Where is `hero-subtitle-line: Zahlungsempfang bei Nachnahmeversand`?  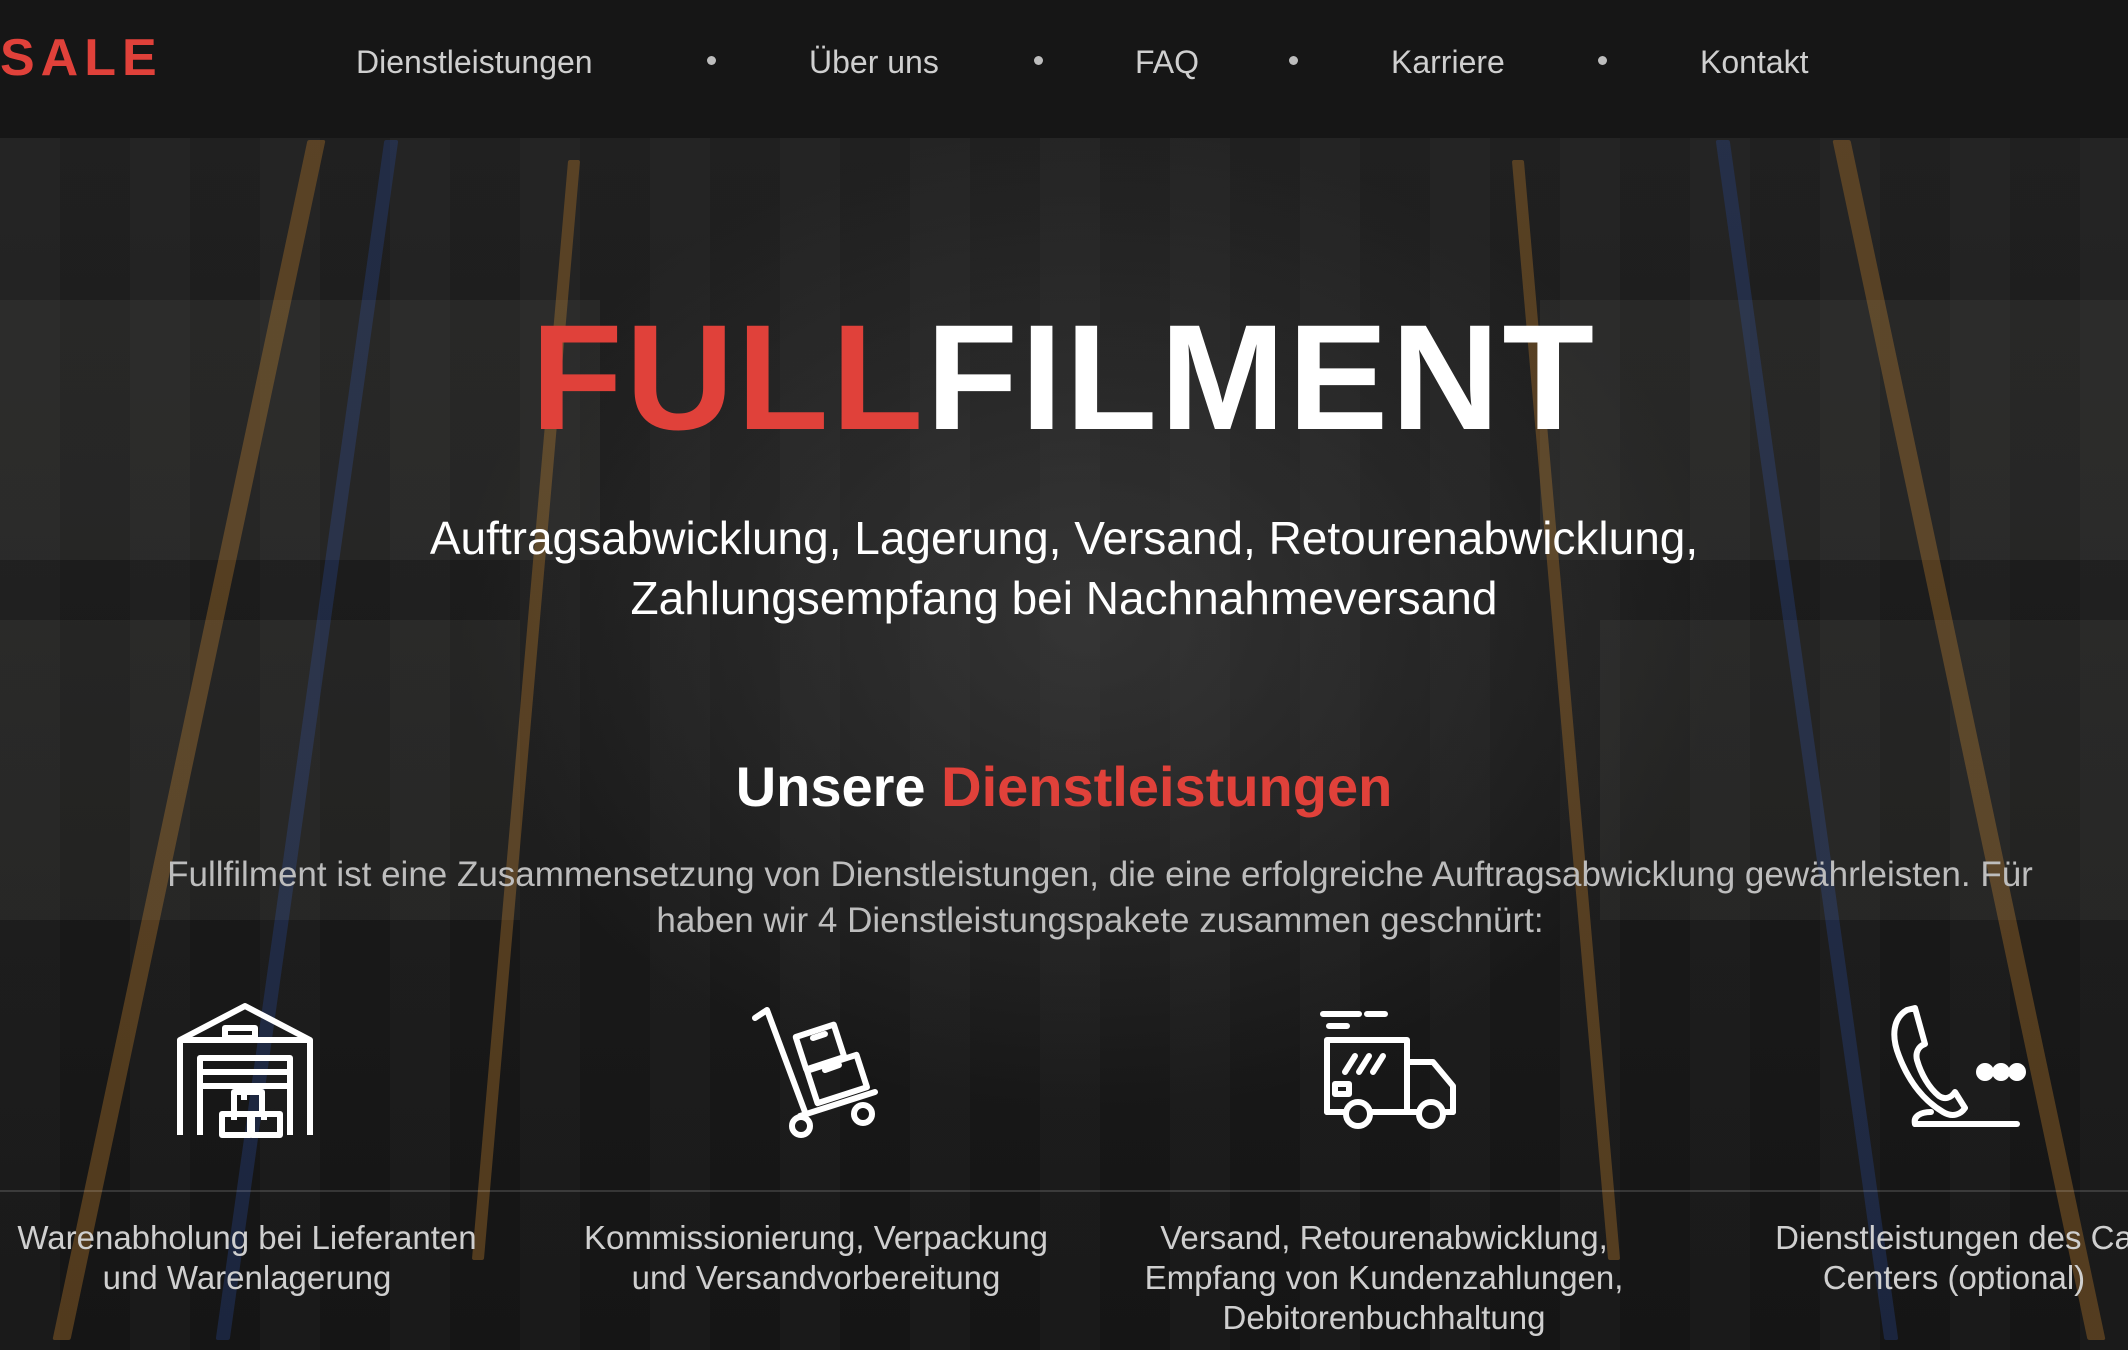
hero-subtitle-line: Zahlungsempfang bei Nachnahmeversand is located at coordinates (1064, 598).